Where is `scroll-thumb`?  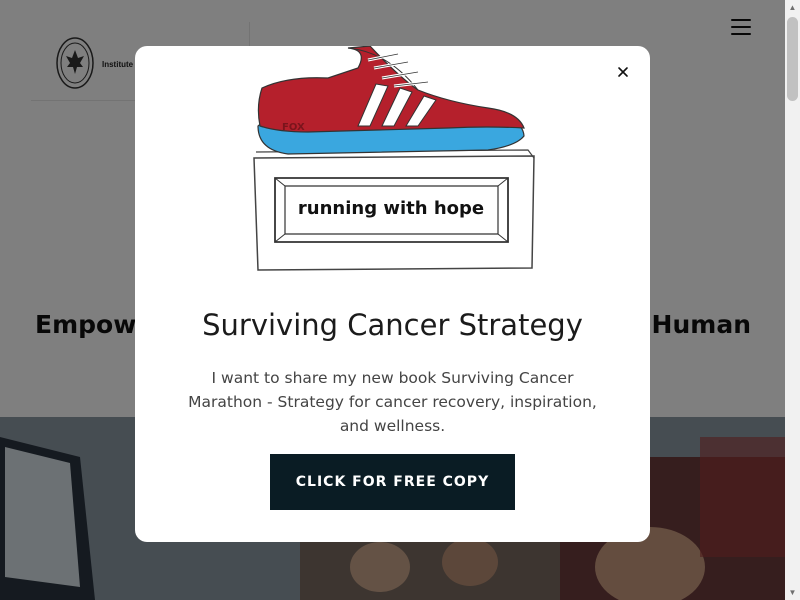
scroll-thumb is located at coordinates (792, 59).